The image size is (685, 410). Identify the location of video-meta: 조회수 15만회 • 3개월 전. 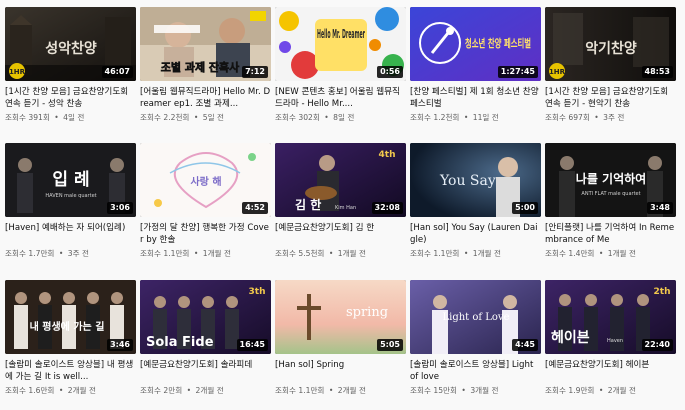
(454, 390).